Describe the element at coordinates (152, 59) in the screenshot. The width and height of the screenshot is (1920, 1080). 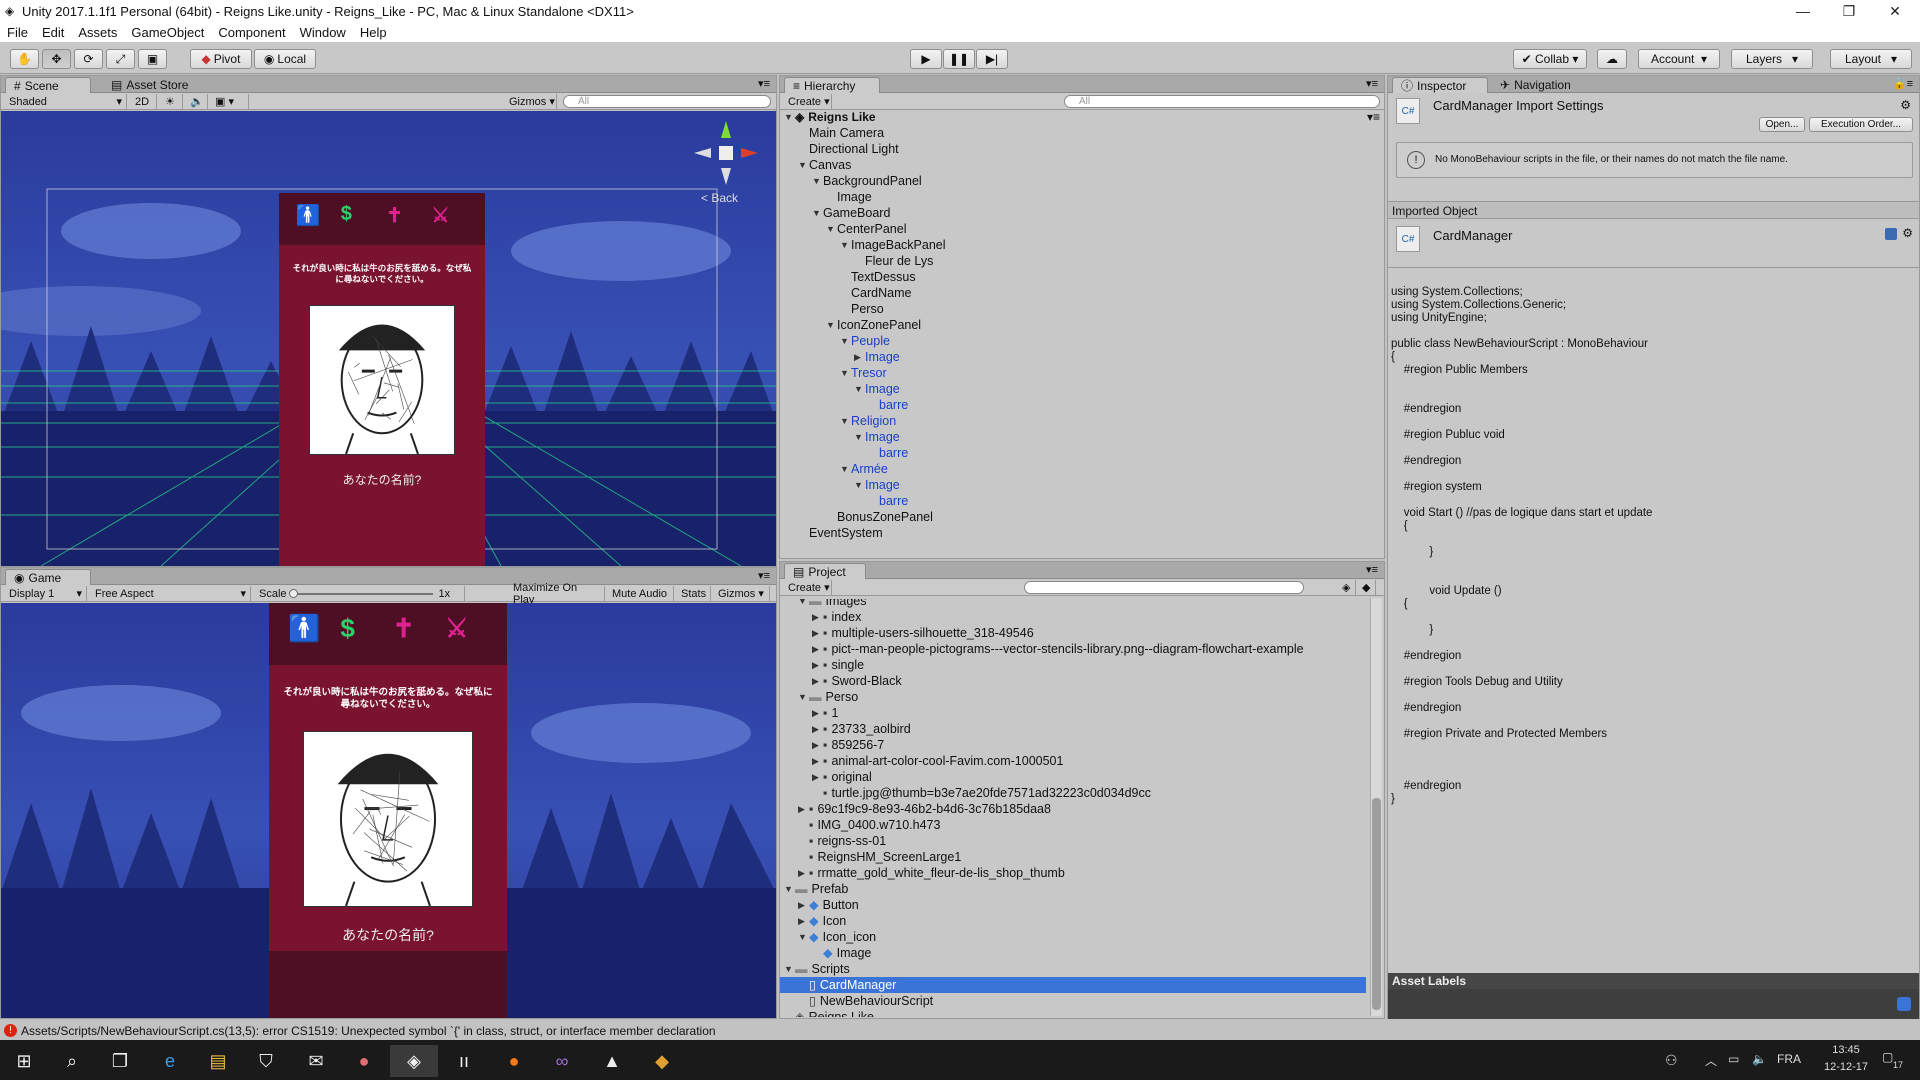
I see `rect-tool-icon: ▣` at that location.